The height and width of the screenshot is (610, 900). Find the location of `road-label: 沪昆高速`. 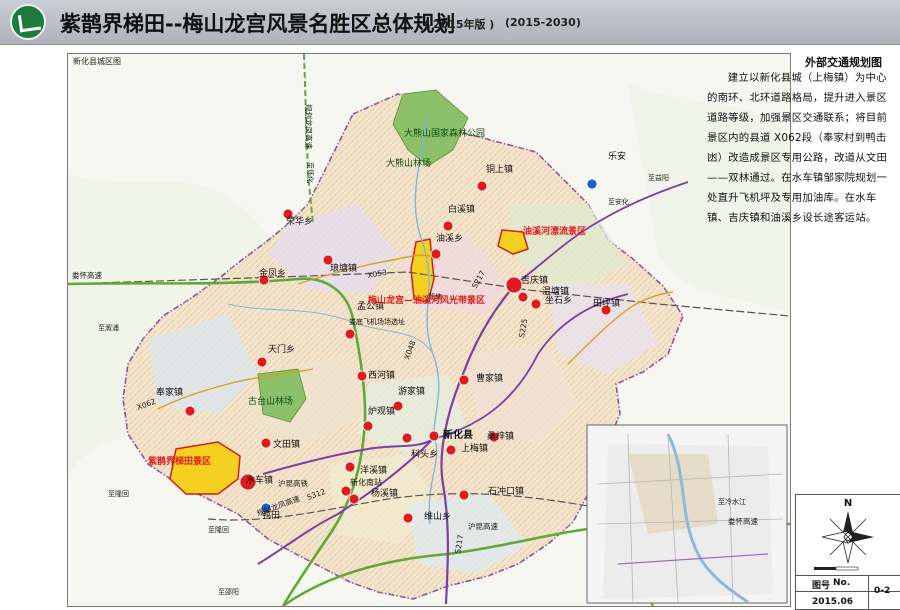

road-label: 沪昆高速 is located at coordinates (483, 526).